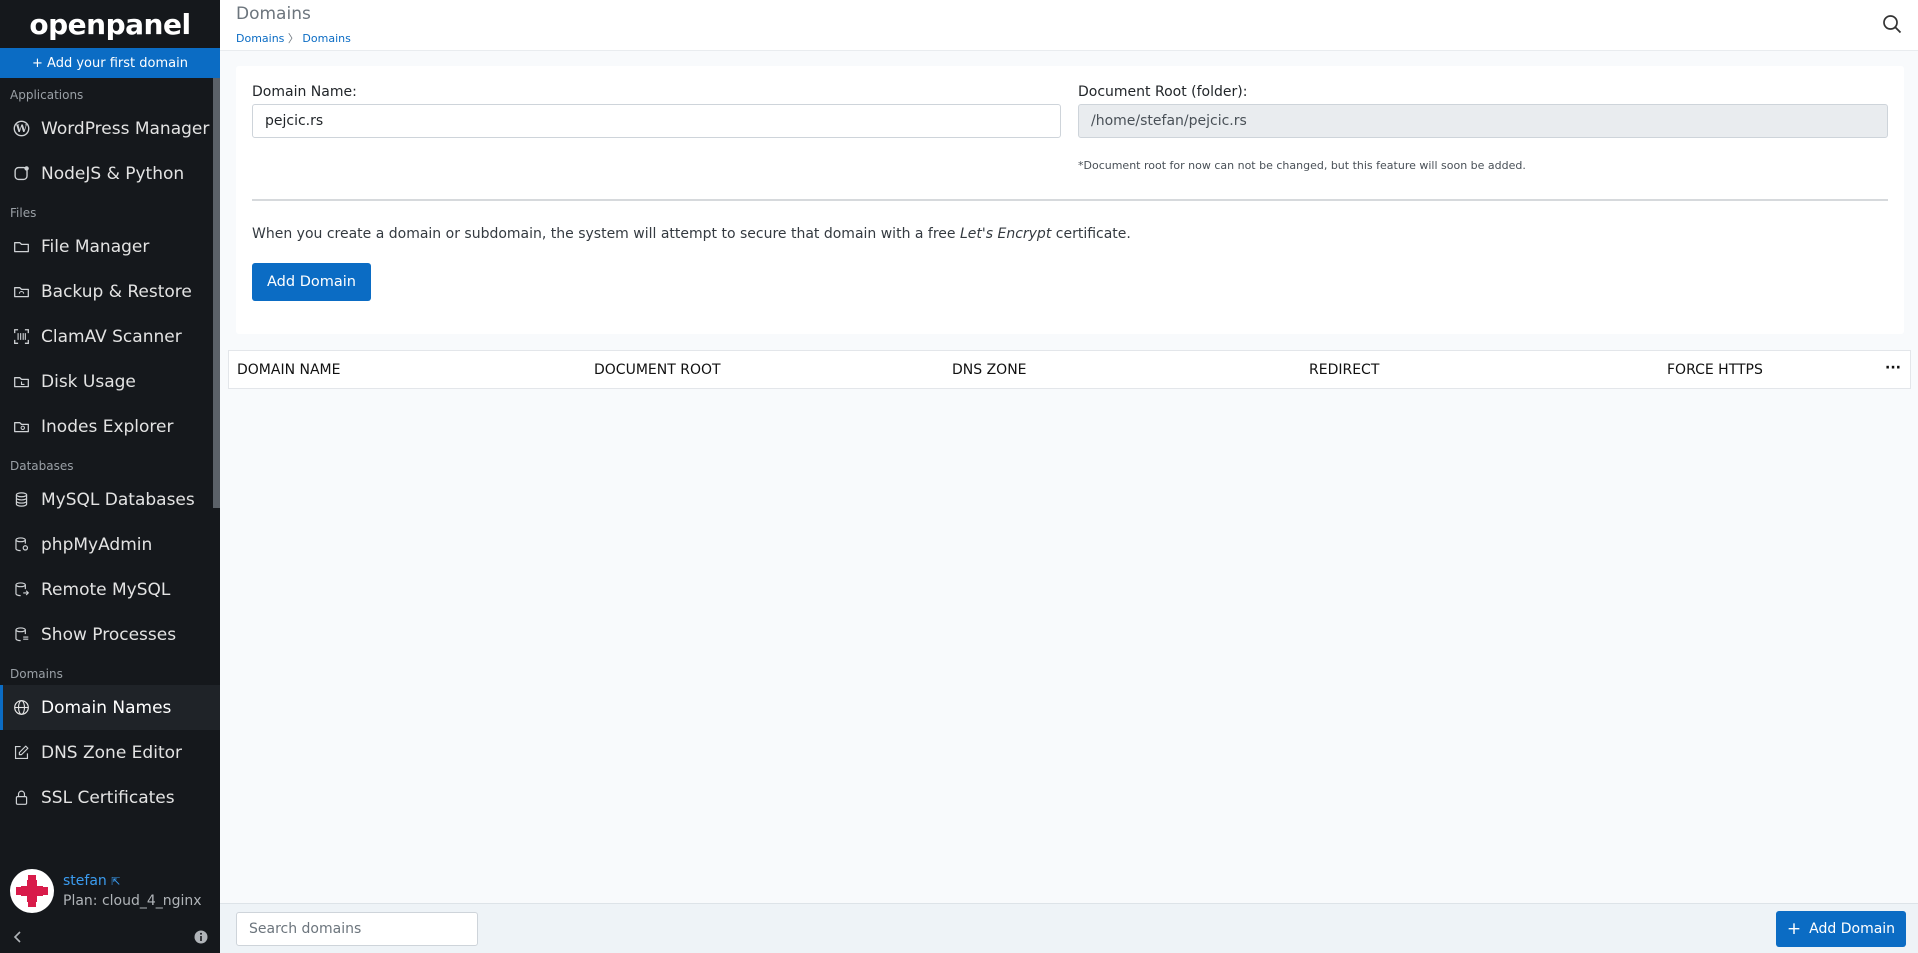 The image size is (1918, 953). What do you see at coordinates (21, 590) in the screenshot?
I see `database-remote-icon` at bounding box center [21, 590].